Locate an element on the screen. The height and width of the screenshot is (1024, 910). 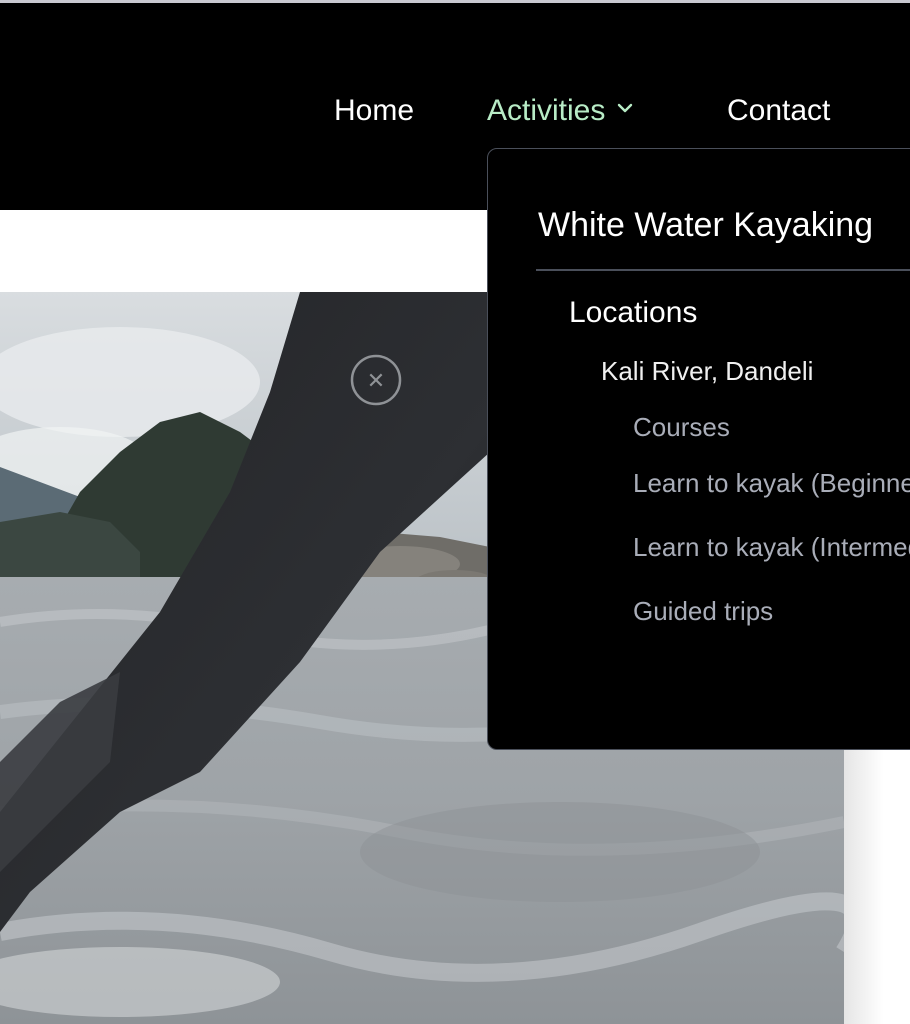
menu-item-beginner-course: Learn to kayak (Beginner) is located at coordinates (771, 483).